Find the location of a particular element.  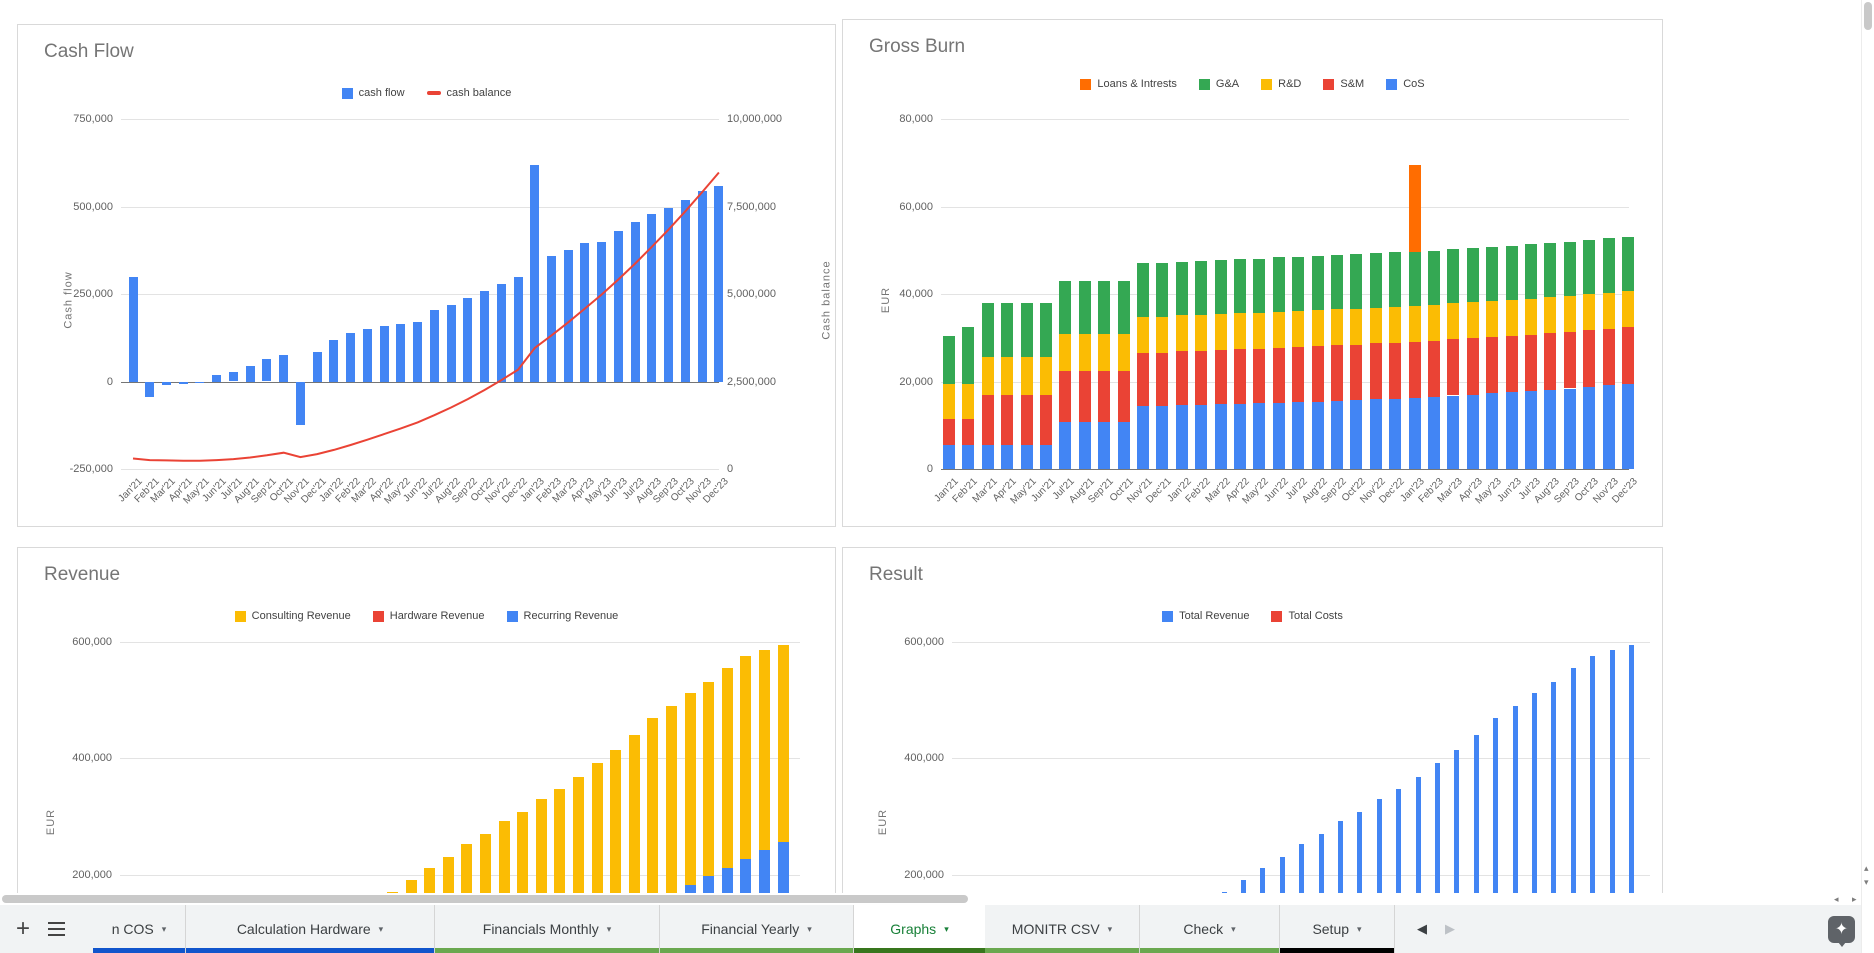

vertical-scrollbar: ▴ ▾ is located at coordinates (1867, 476).